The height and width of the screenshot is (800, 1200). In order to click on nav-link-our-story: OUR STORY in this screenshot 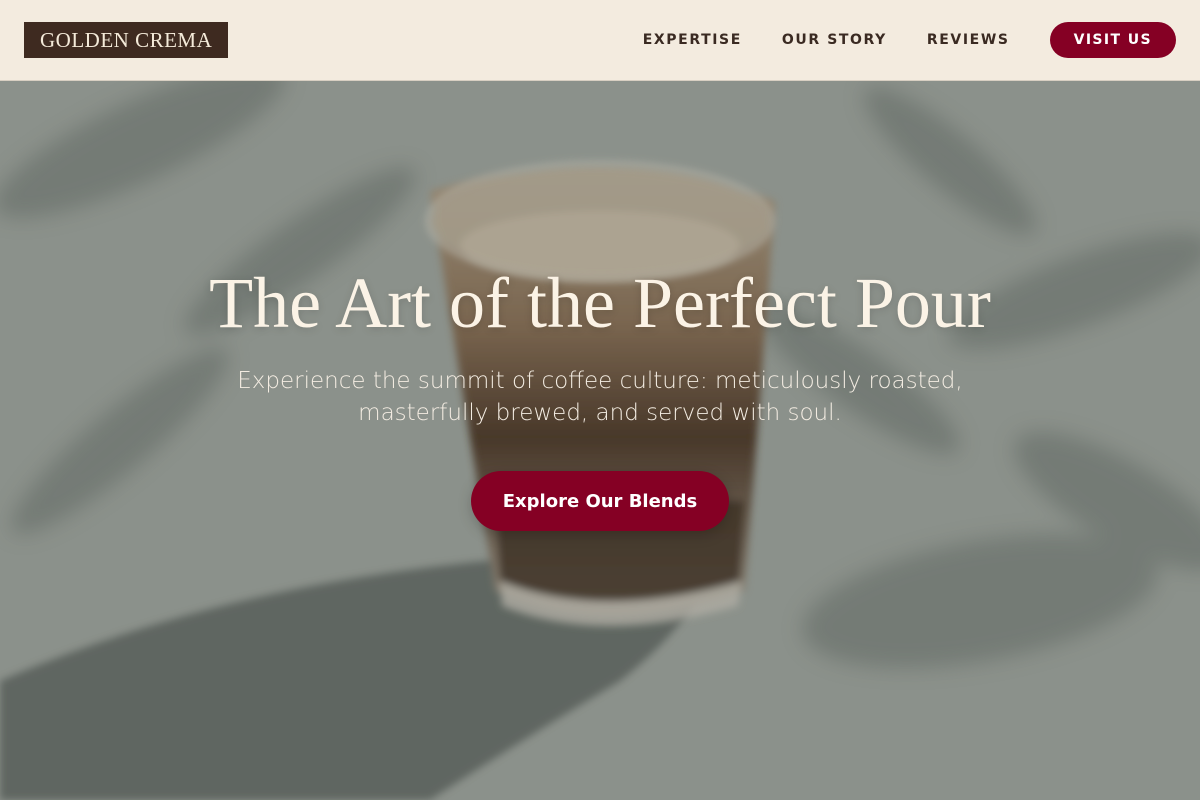, I will do `click(834, 40)`.